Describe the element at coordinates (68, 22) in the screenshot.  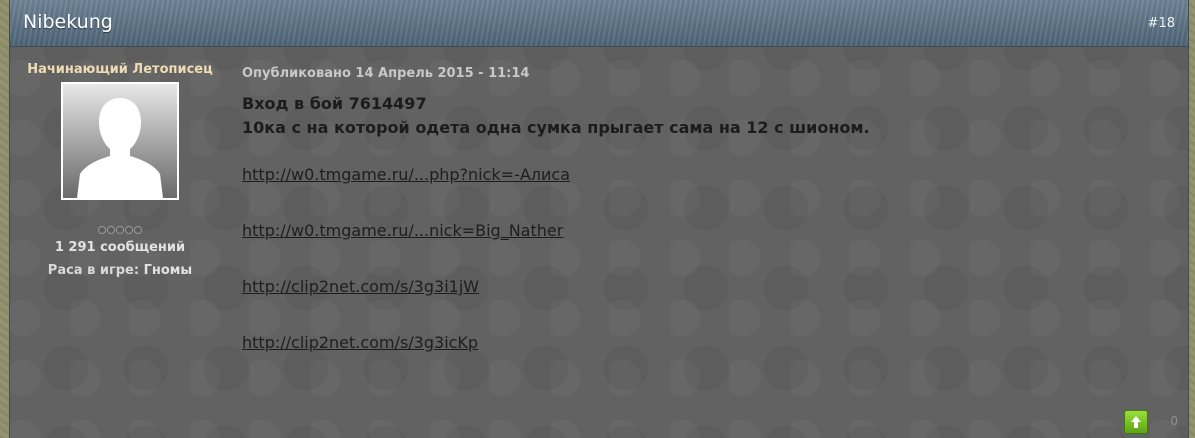
I see `author-name: Nibekung` at that location.